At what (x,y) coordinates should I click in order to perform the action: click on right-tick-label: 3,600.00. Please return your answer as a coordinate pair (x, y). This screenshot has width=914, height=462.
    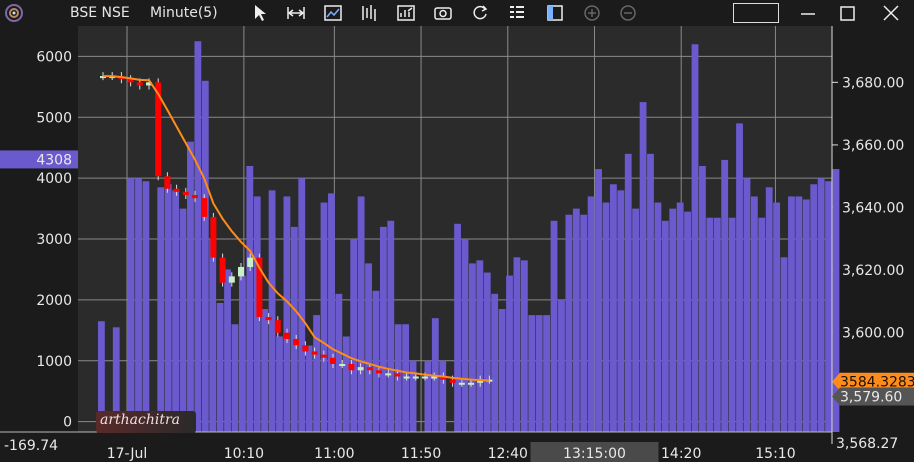
    Looking at the image, I should click on (873, 334).